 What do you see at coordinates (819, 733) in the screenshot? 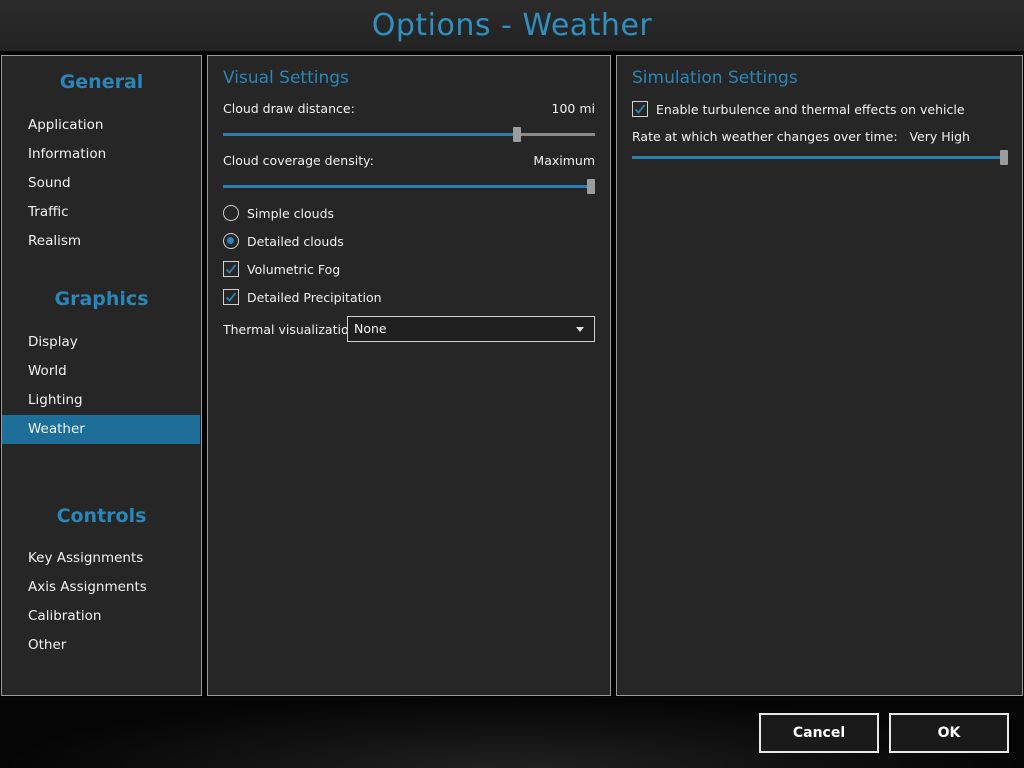
I see `cancel-button: Cancel` at bounding box center [819, 733].